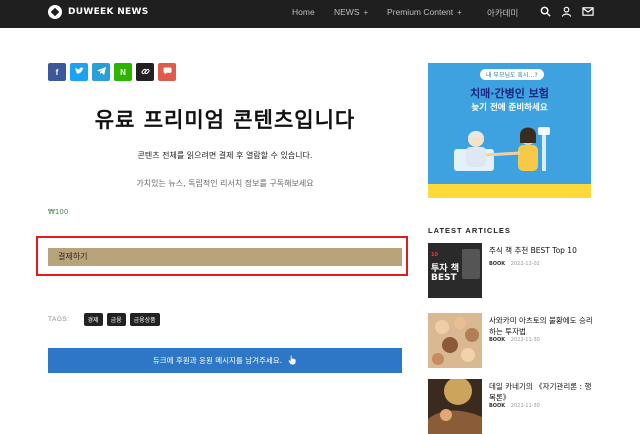 This screenshot has height=434, width=640. I want to click on comment-share-button, so click(167, 72).